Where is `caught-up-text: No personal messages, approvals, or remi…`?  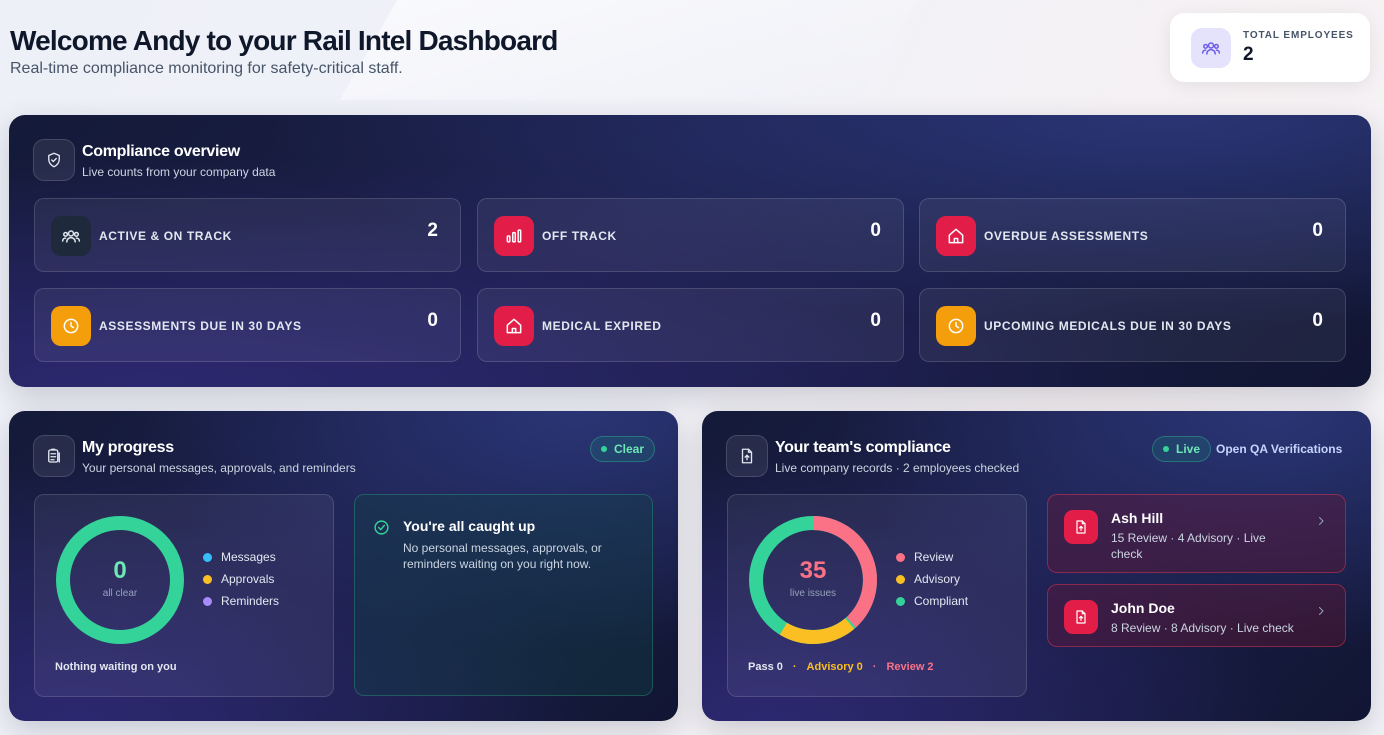
caught-up-text: No personal messages, approvals, or remi… is located at coordinates (502, 556).